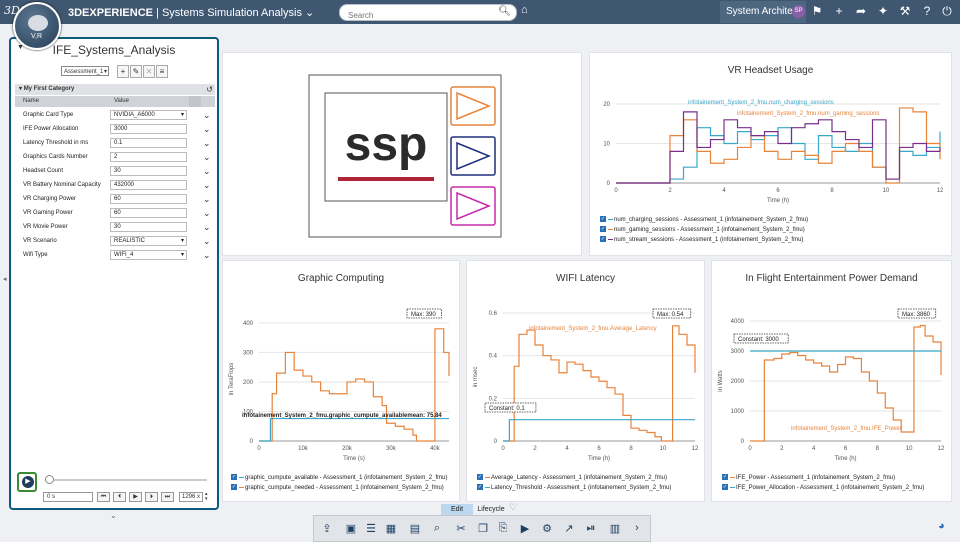 The width and height of the screenshot is (960, 542). What do you see at coordinates (615, 528) in the screenshot?
I see `report-icon: ▥` at bounding box center [615, 528].